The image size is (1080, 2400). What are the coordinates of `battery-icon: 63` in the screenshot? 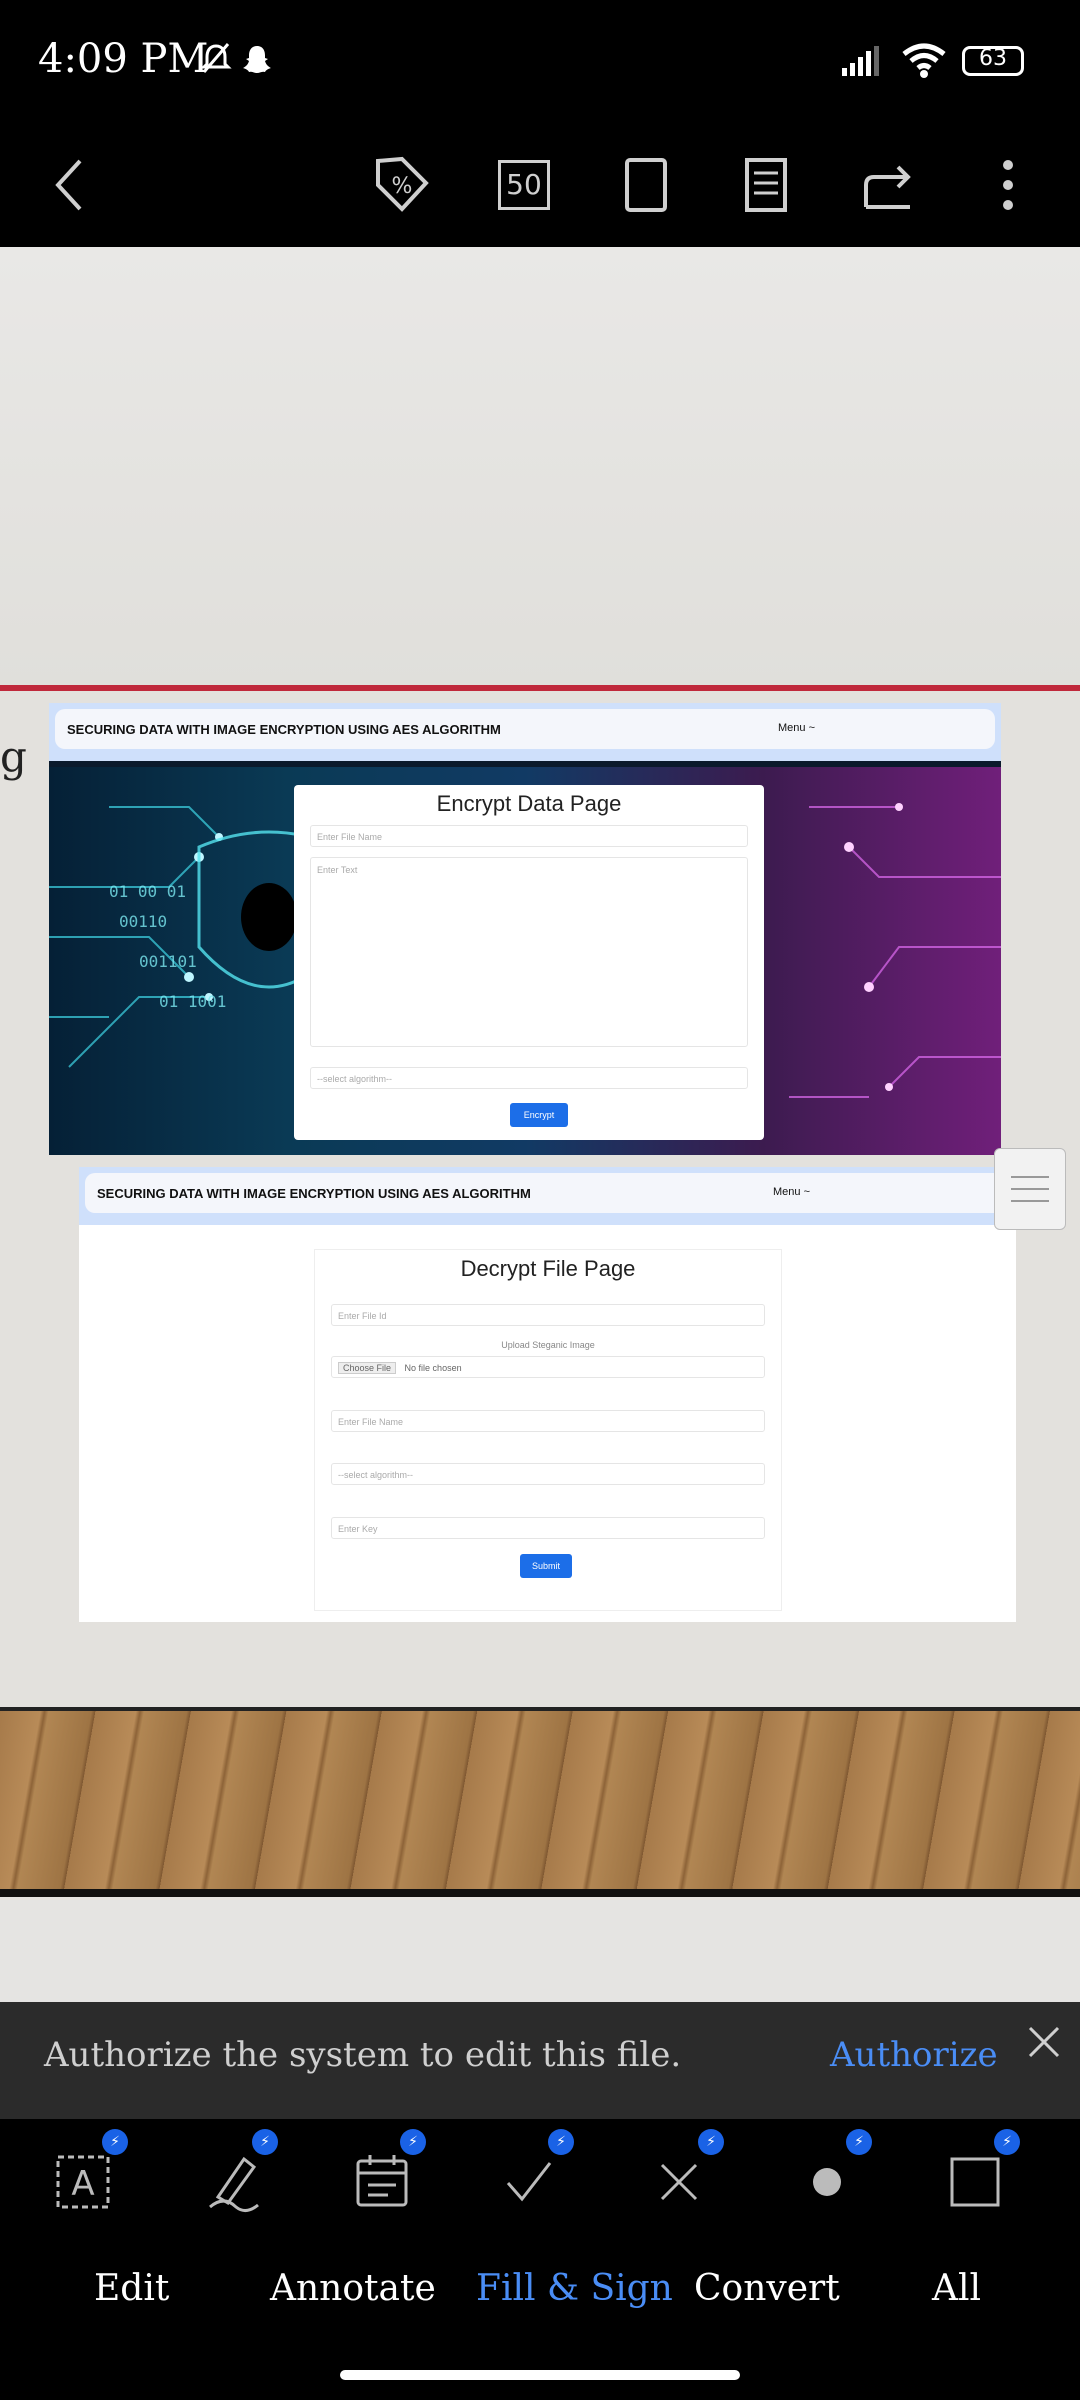 It's located at (993, 61).